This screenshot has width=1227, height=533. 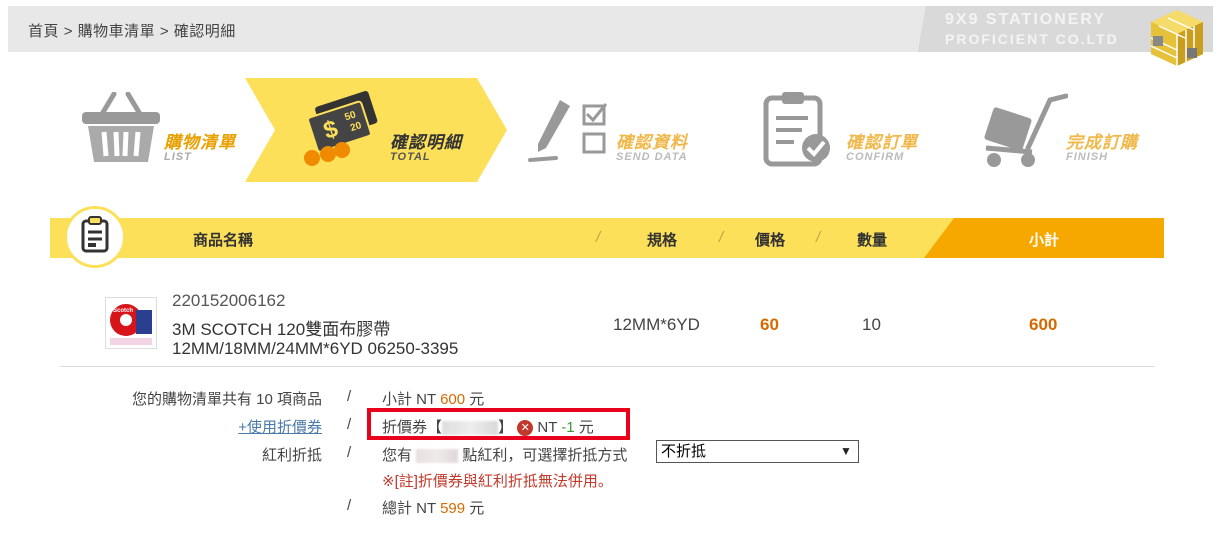 I want to click on cube-logo-icon, so click(x=1176, y=38).